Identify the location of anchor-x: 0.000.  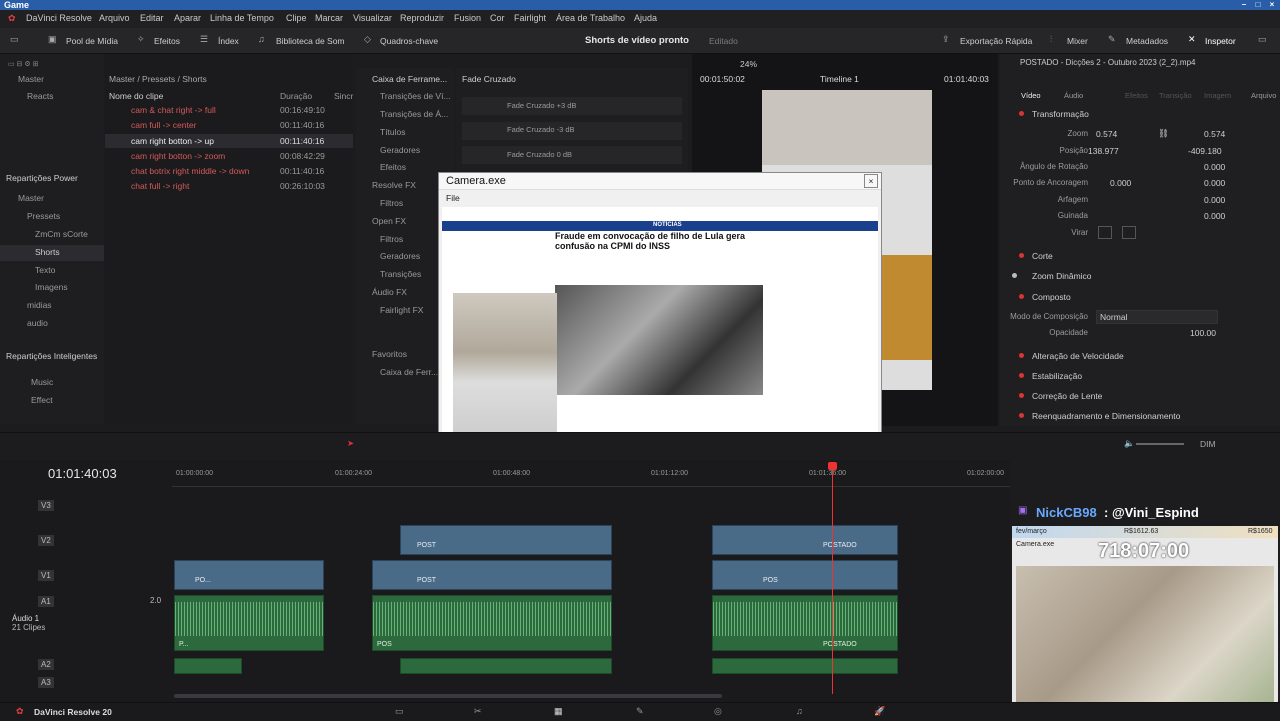
(1120, 183).